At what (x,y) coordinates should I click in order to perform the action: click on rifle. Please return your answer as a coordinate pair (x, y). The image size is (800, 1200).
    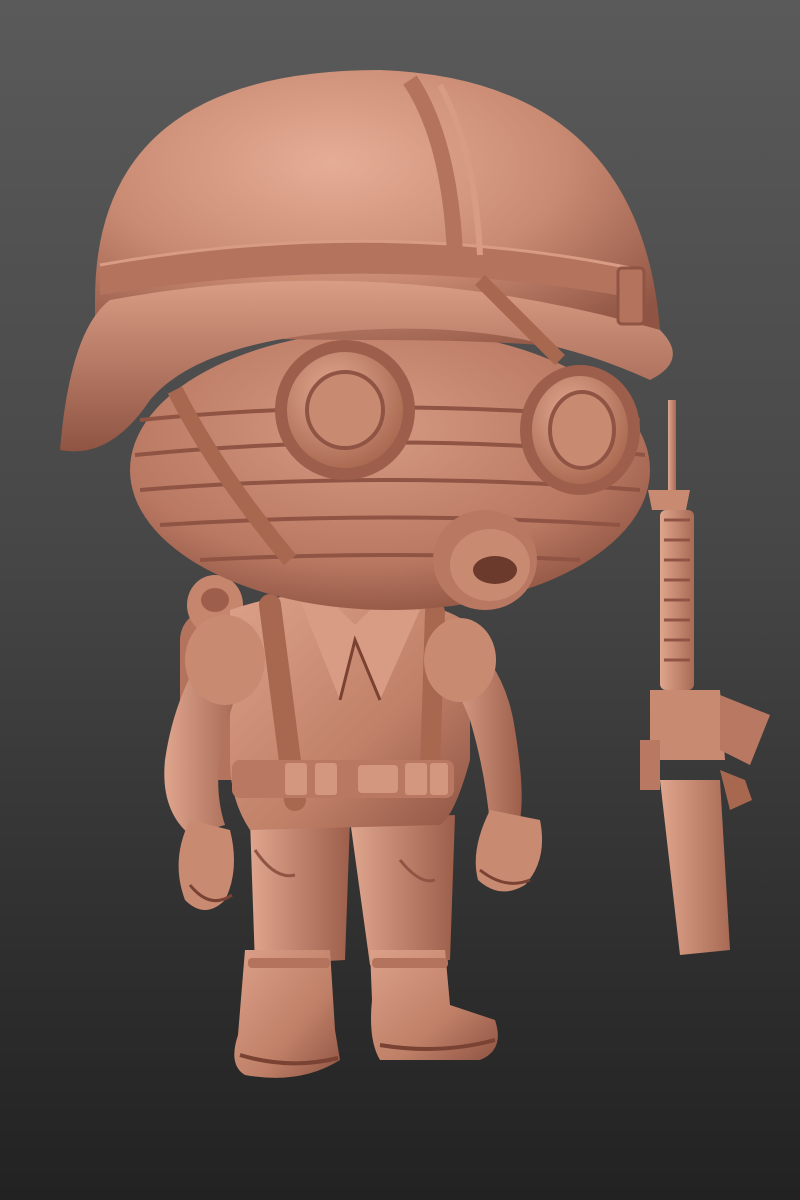
    Looking at the image, I should click on (705, 677).